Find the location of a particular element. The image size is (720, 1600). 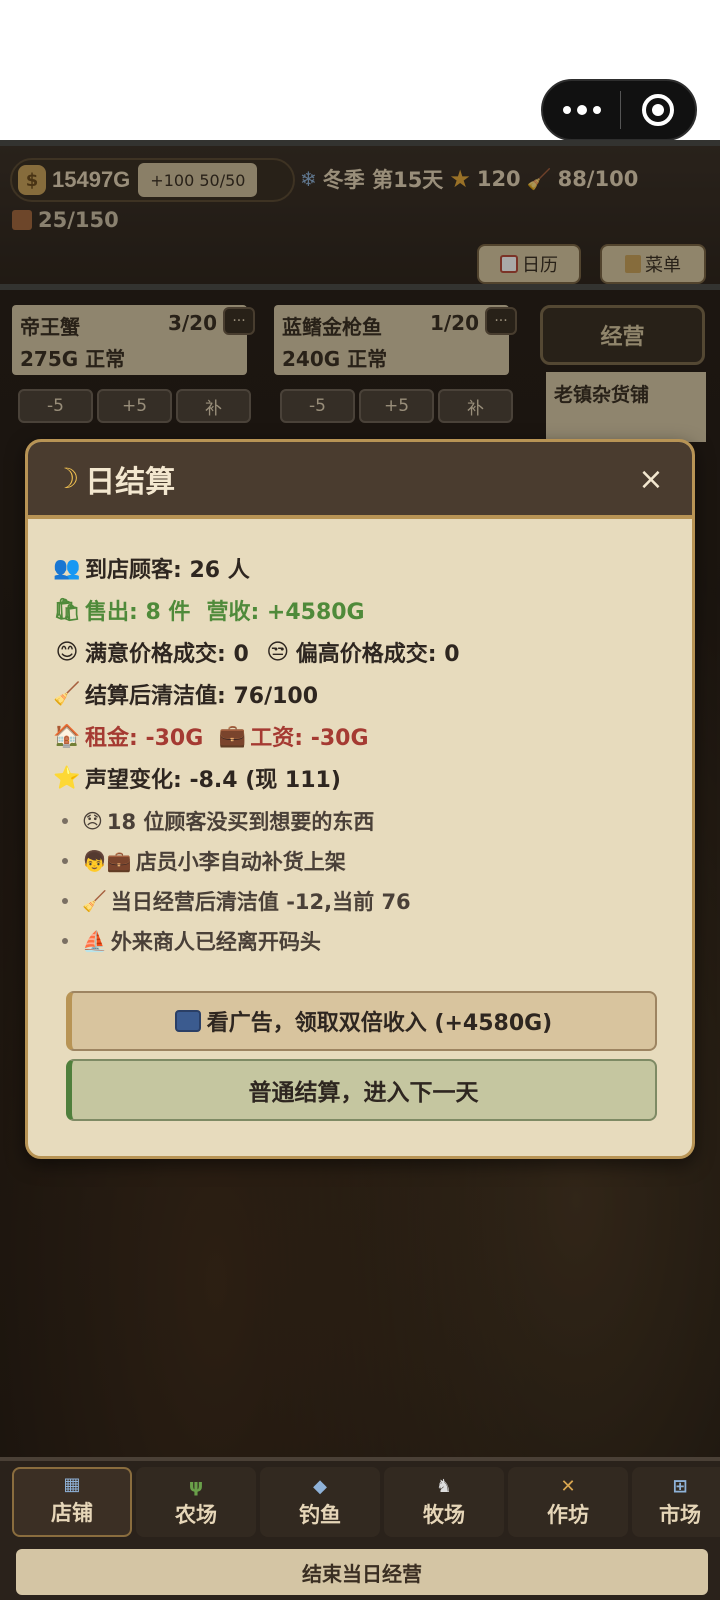

shopping-bags-icon: 🛍 is located at coordinates (67, 610).